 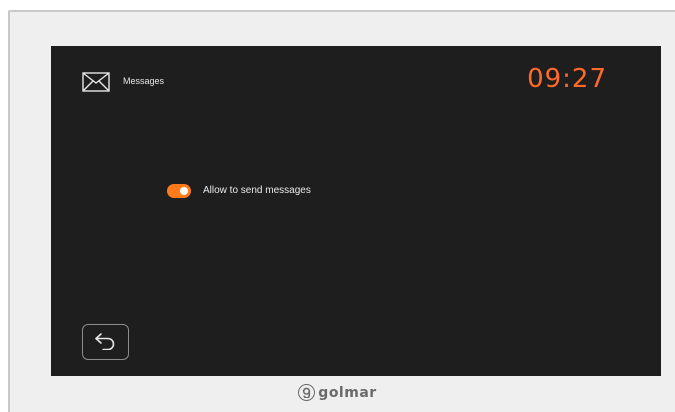 What do you see at coordinates (179, 191) in the screenshot?
I see `allow-messages-toggle` at bounding box center [179, 191].